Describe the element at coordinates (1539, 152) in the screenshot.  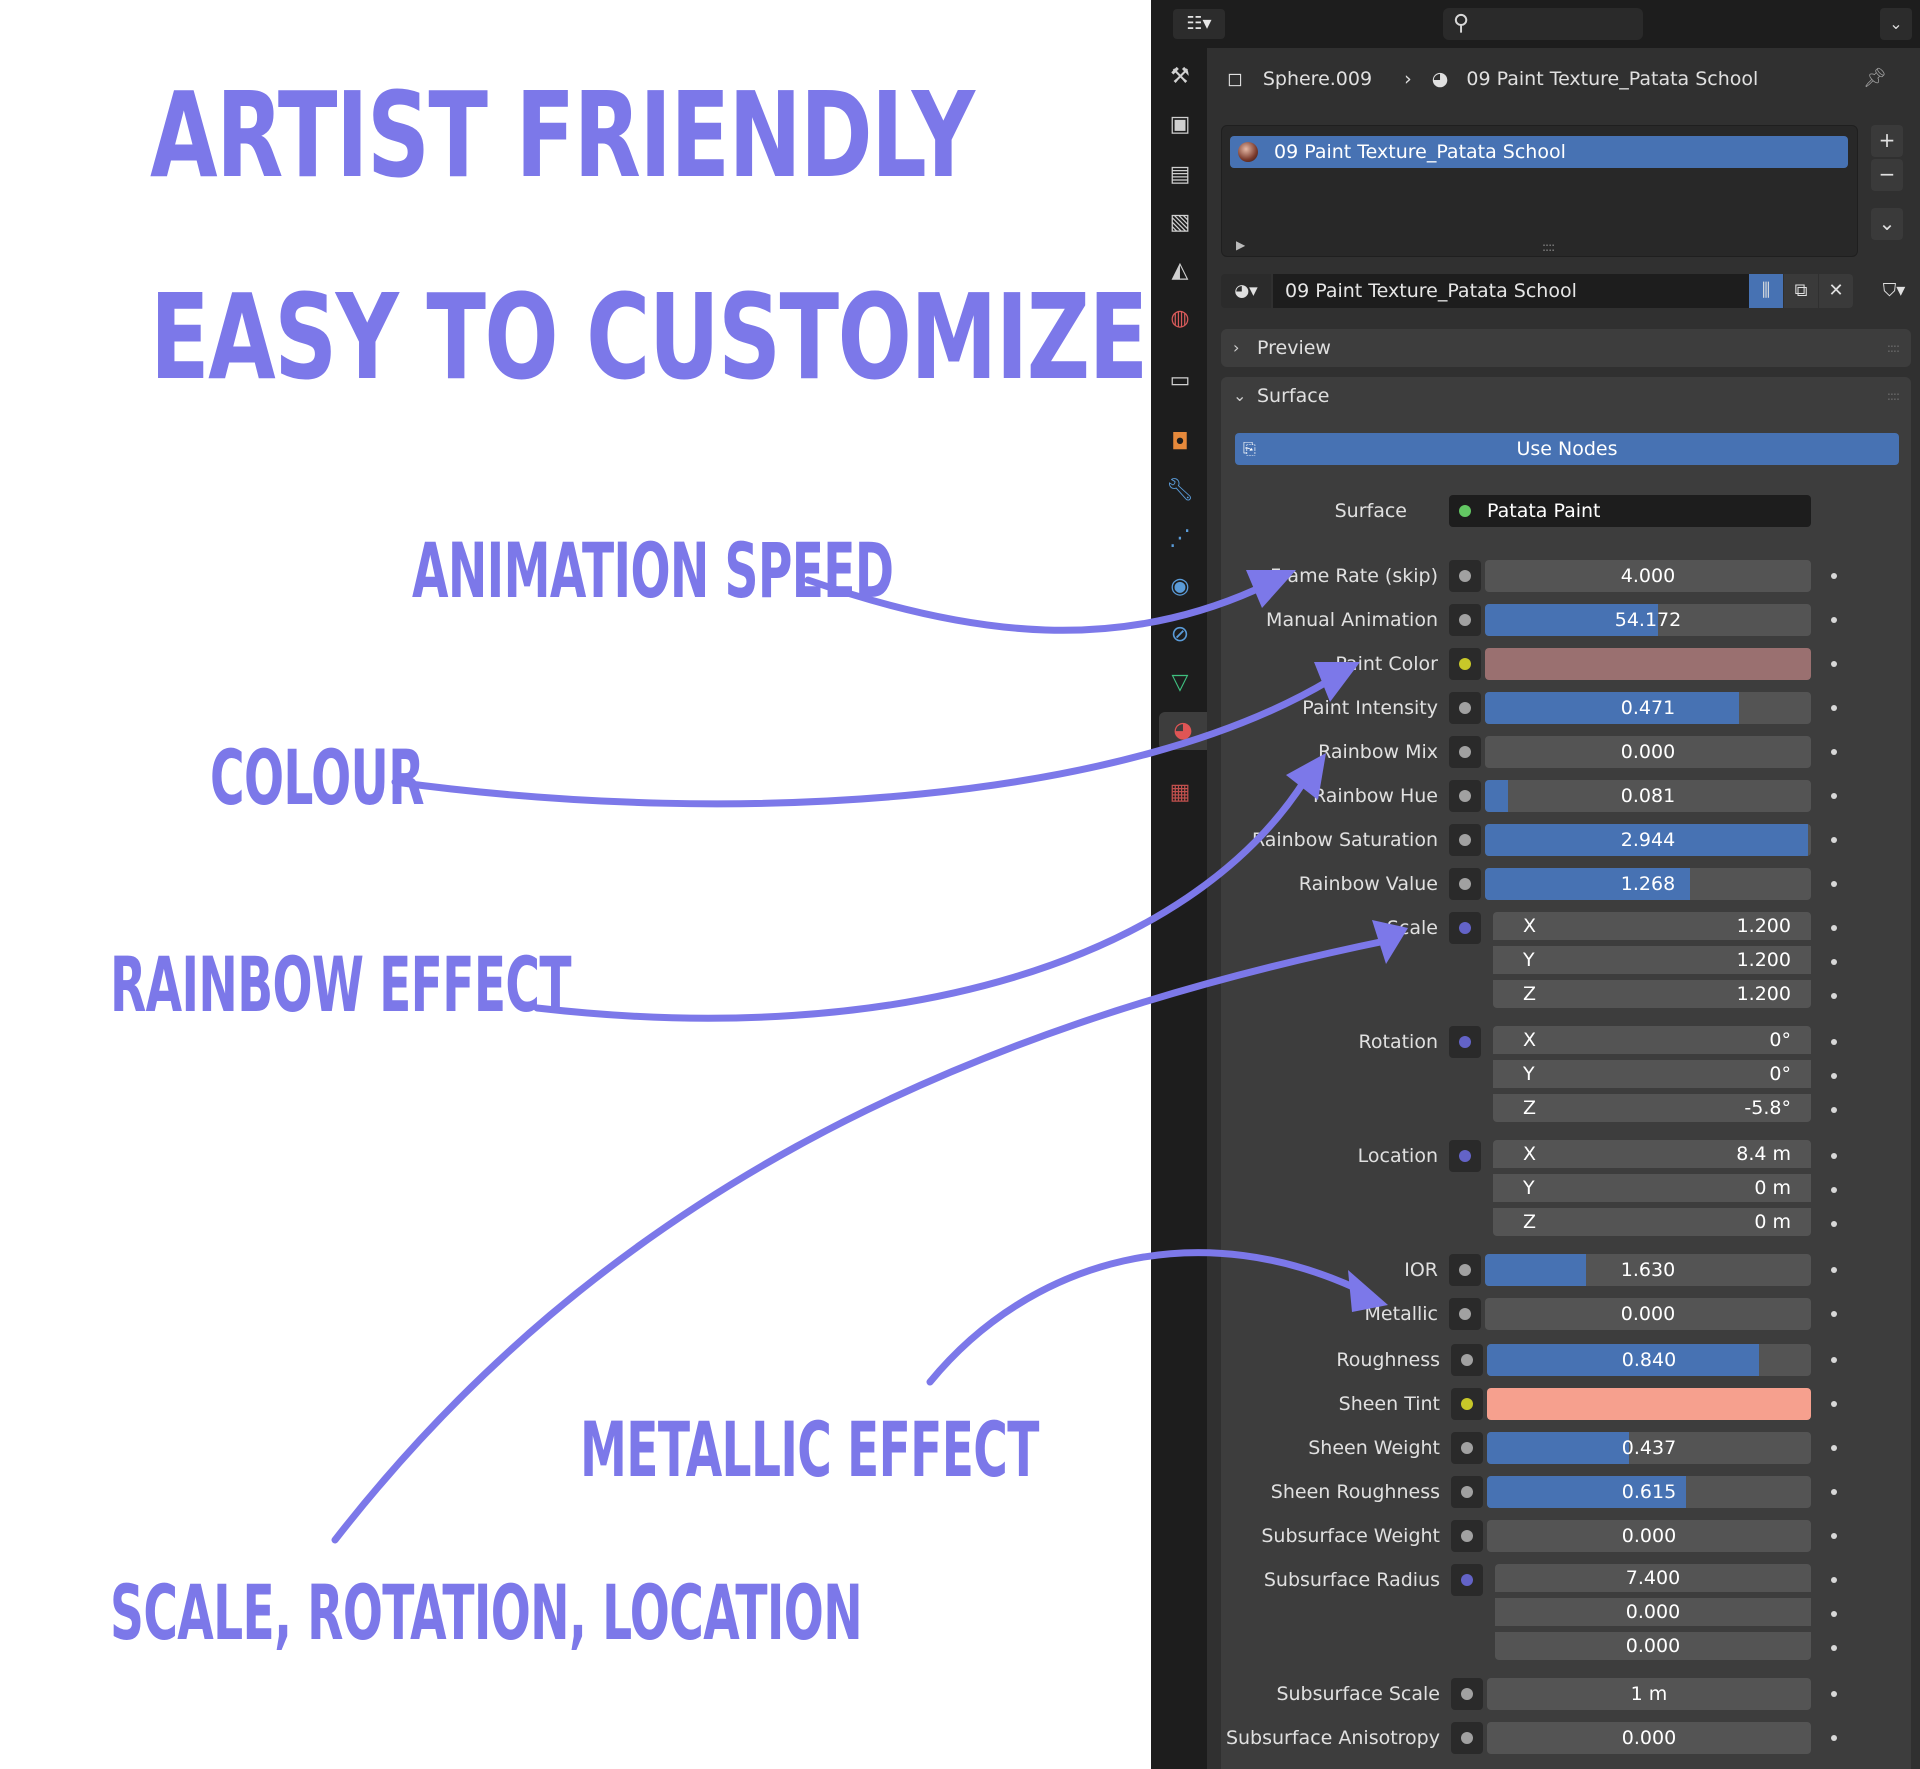
I see `material-slot-item: 09 Paint Texture_Patata School` at that location.